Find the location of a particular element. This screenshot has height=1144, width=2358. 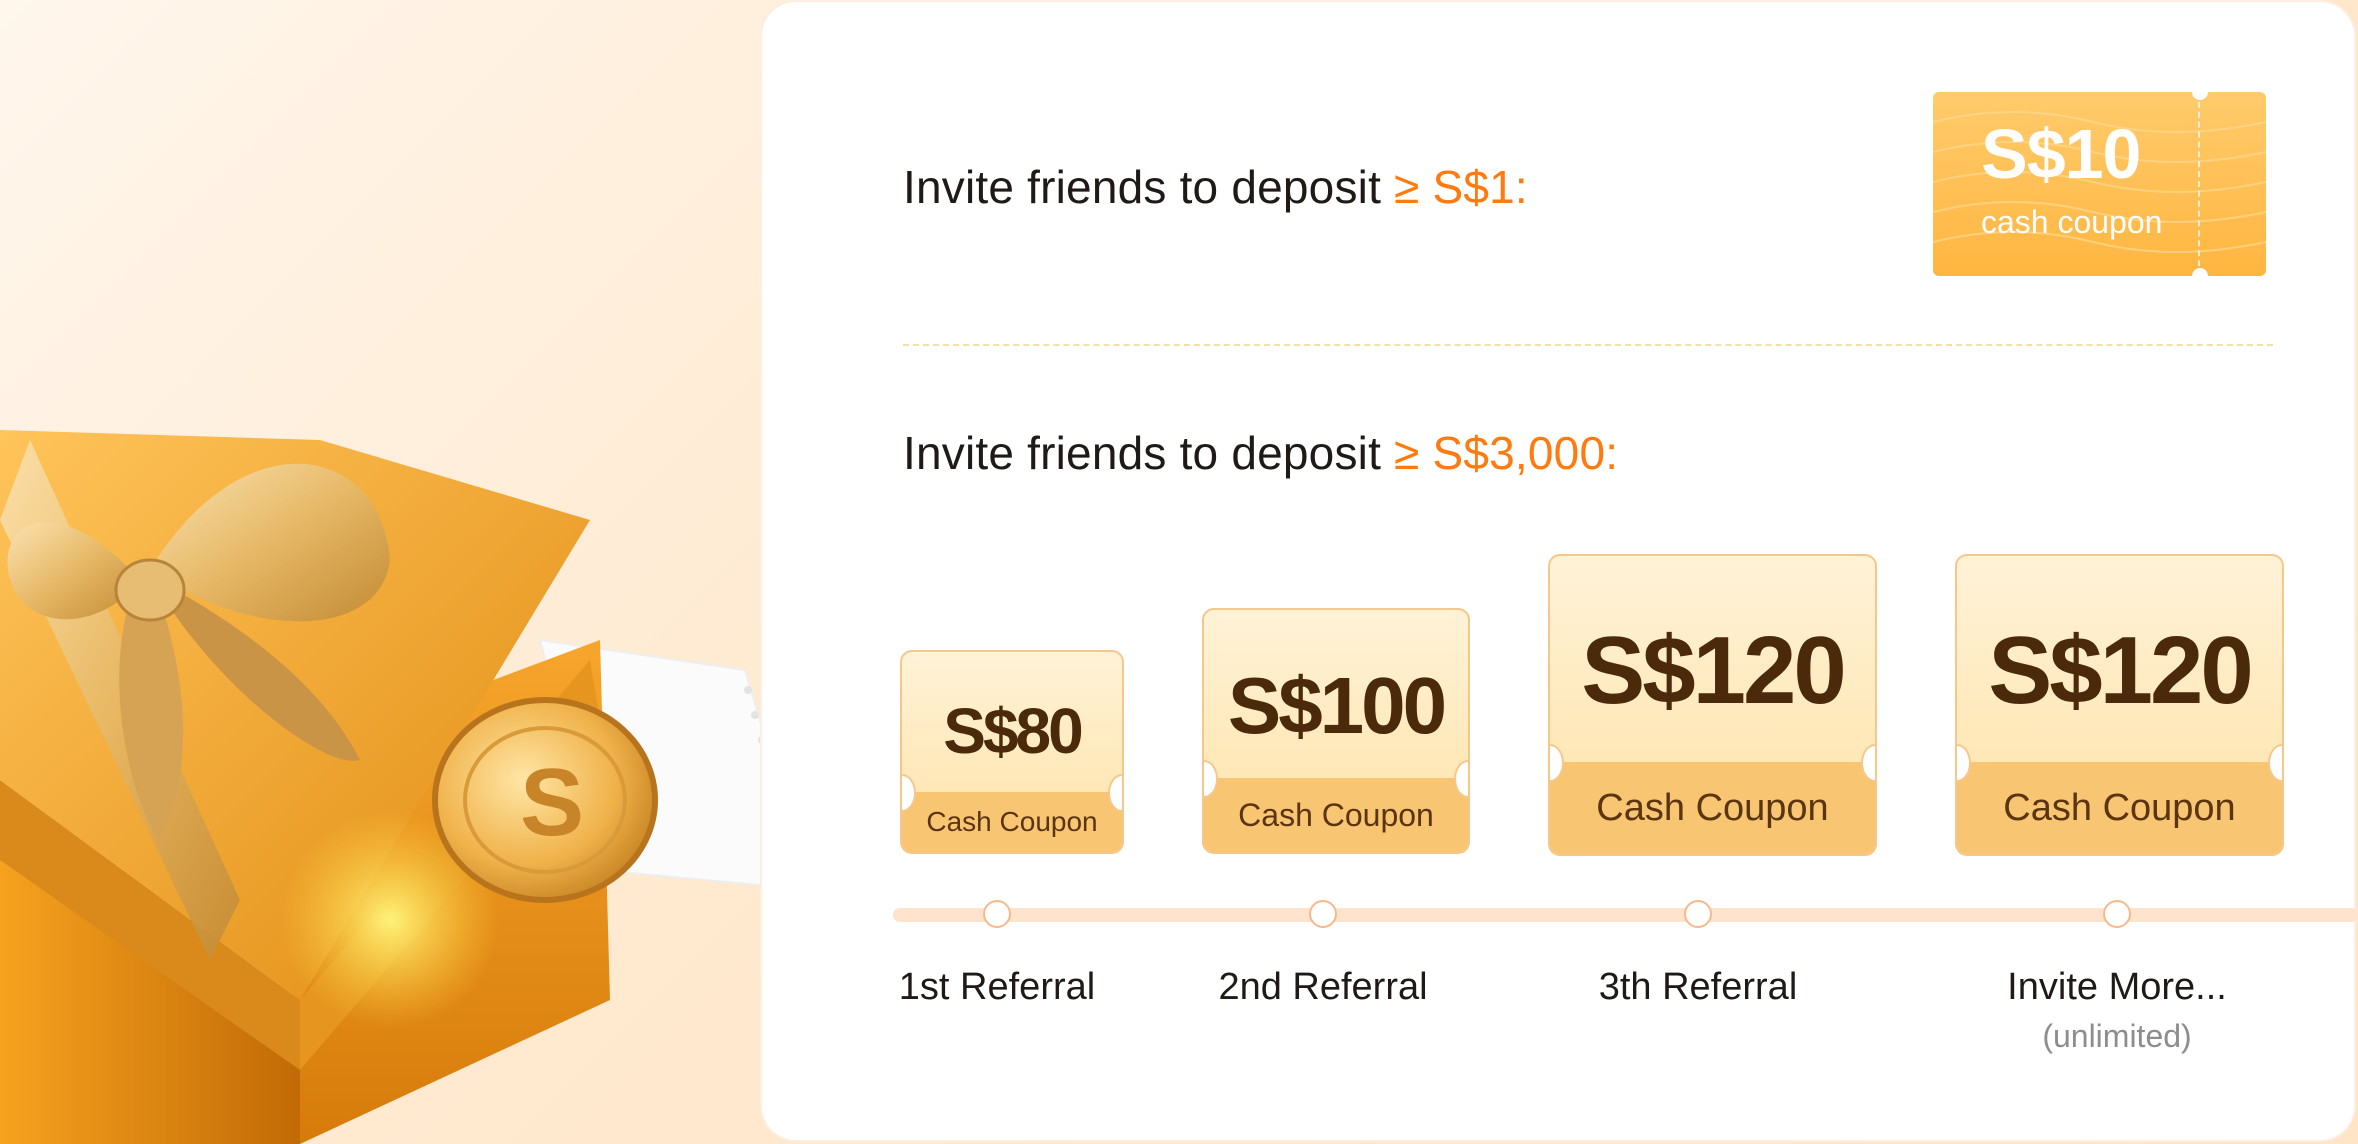

referral-timeline is located at coordinates (1625, 915).